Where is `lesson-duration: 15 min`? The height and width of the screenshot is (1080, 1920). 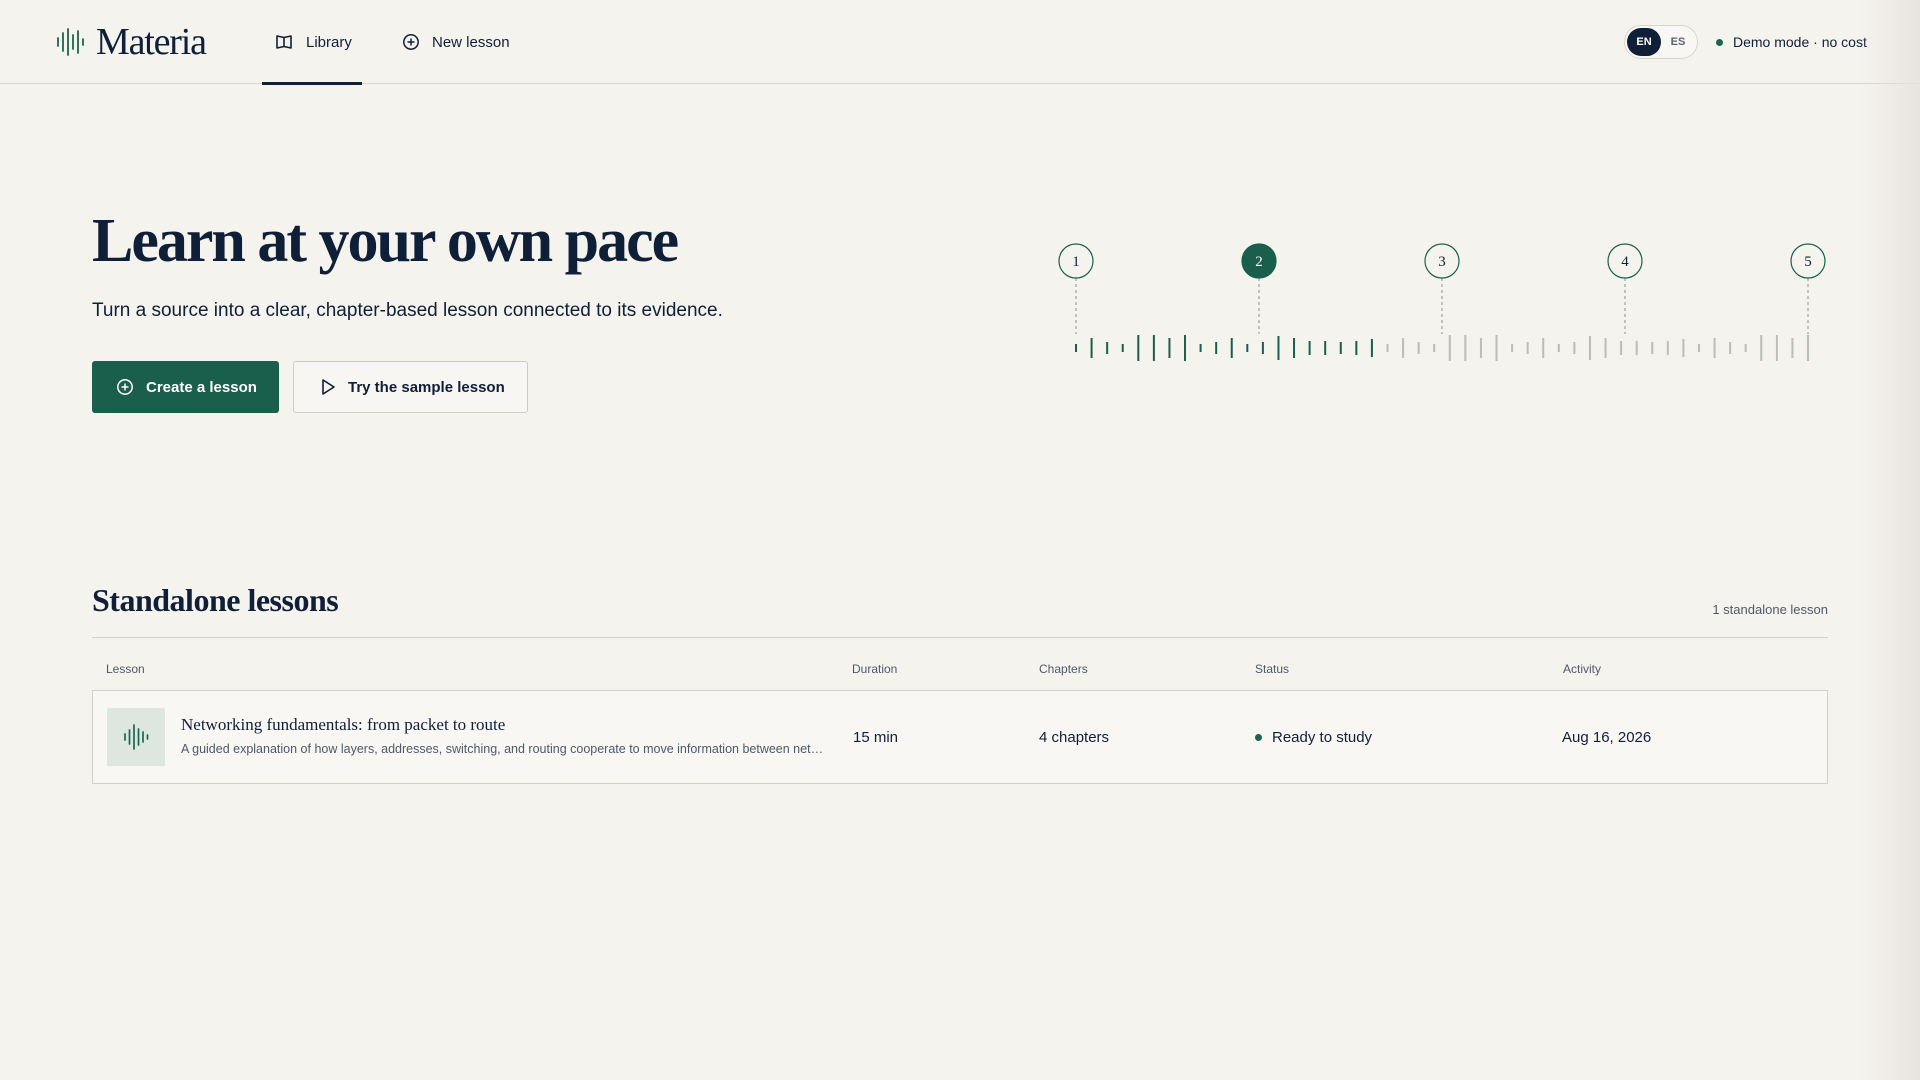
lesson-duration: 15 min is located at coordinates (876, 737).